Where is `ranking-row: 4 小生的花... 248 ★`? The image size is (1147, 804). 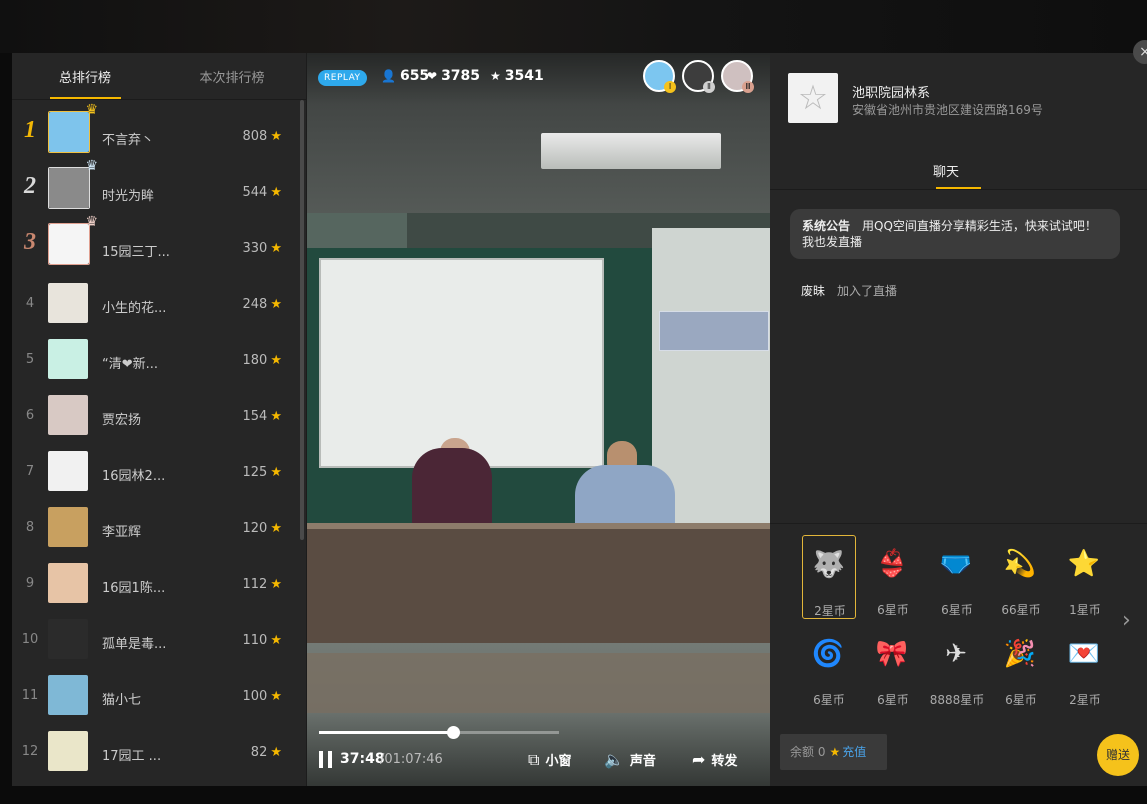 ranking-row: 4 小生的花... 248 ★ is located at coordinates (157, 305).